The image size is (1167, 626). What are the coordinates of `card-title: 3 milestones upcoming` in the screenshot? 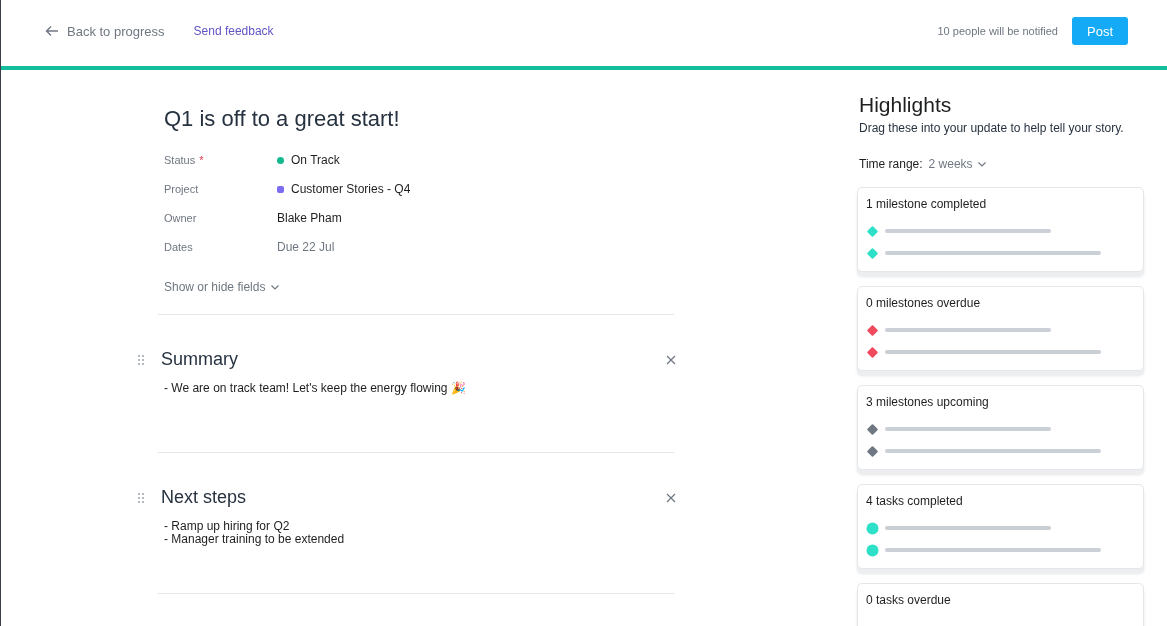 It's located at (928, 402).